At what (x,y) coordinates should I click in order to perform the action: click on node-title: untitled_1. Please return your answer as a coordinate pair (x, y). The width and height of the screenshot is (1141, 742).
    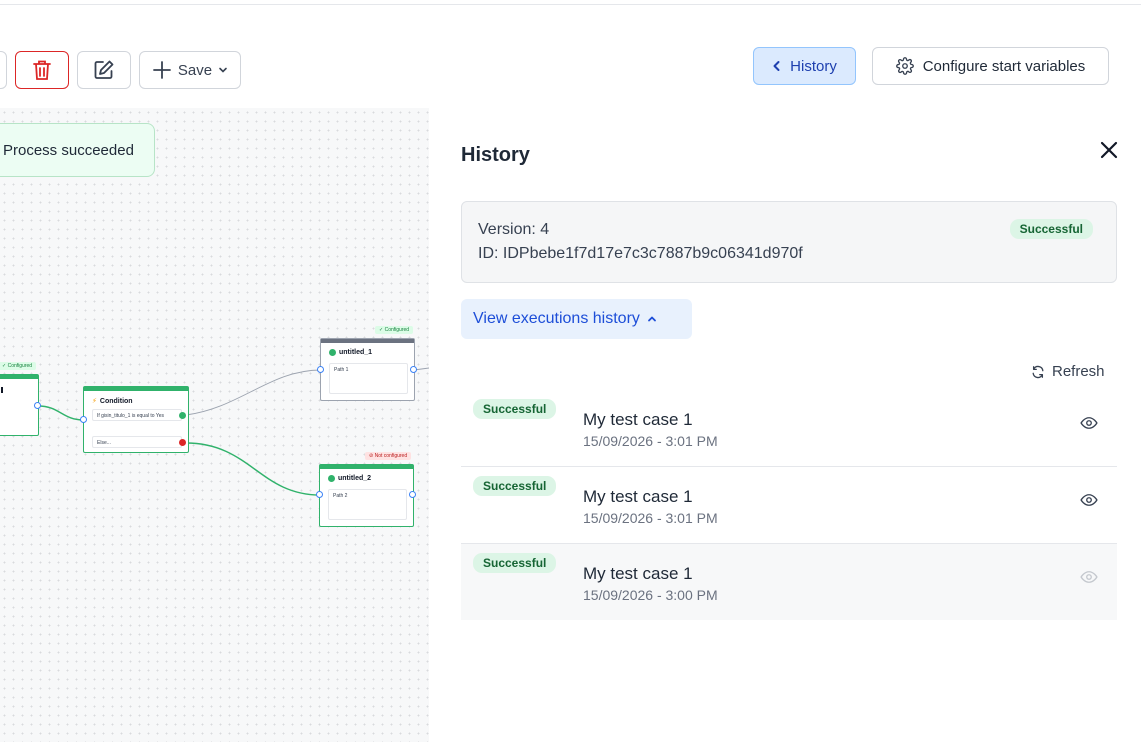
    Looking at the image, I should click on (350, 352).